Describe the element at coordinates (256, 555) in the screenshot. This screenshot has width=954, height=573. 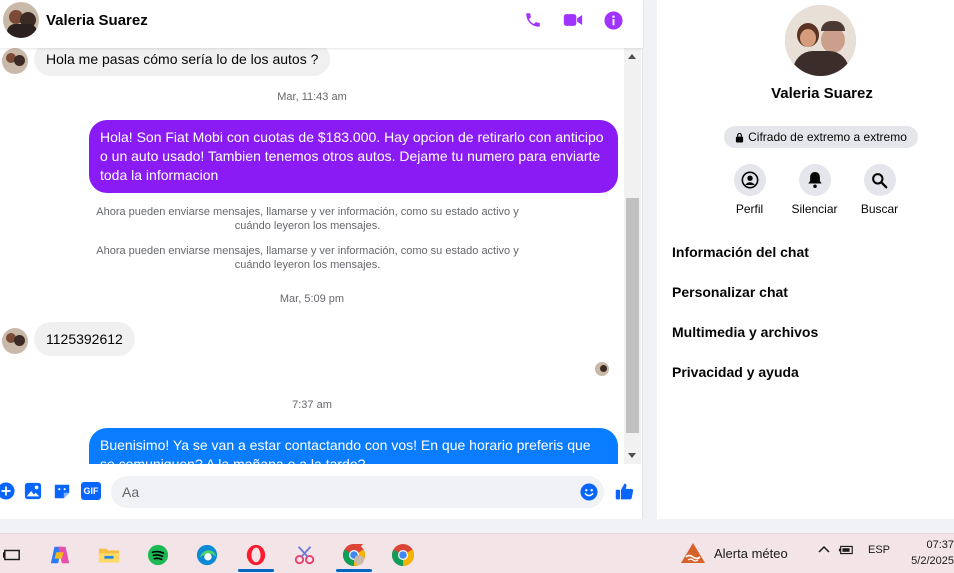
I see `opera-icon` at that location.